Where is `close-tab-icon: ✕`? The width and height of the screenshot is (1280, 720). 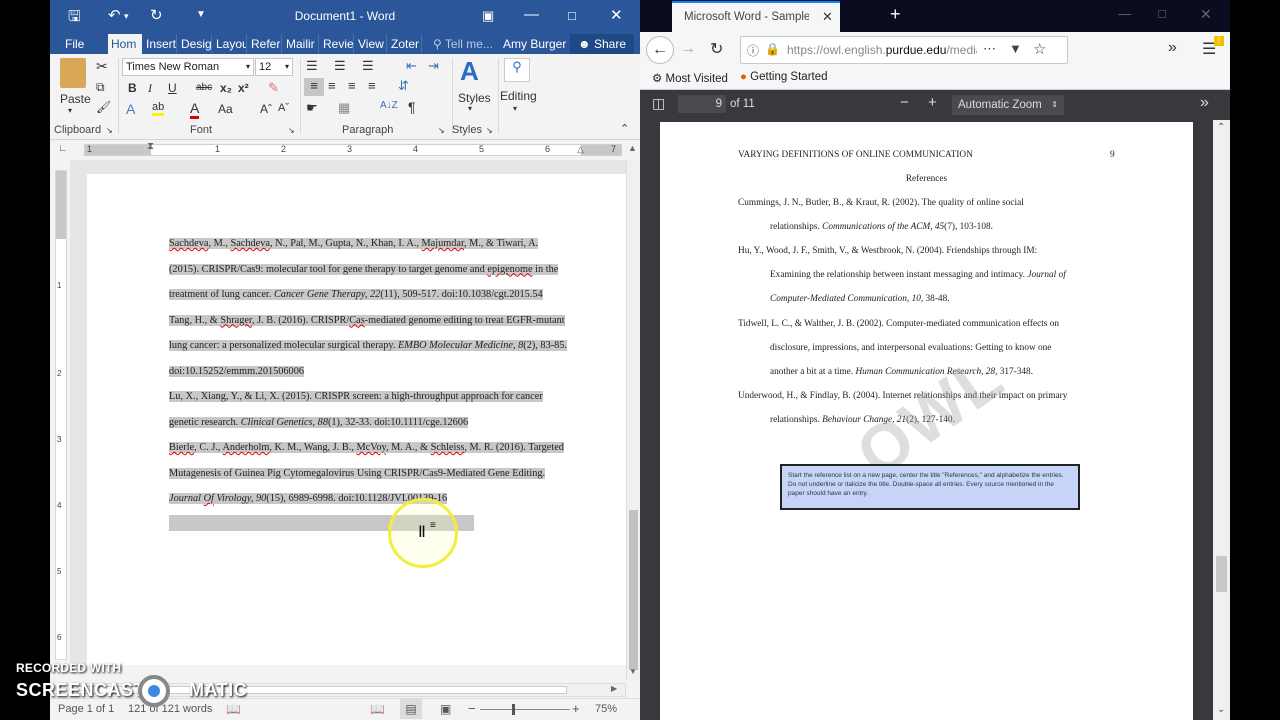
close-tab-icon: ✕ is located at coordinates (827, 17).